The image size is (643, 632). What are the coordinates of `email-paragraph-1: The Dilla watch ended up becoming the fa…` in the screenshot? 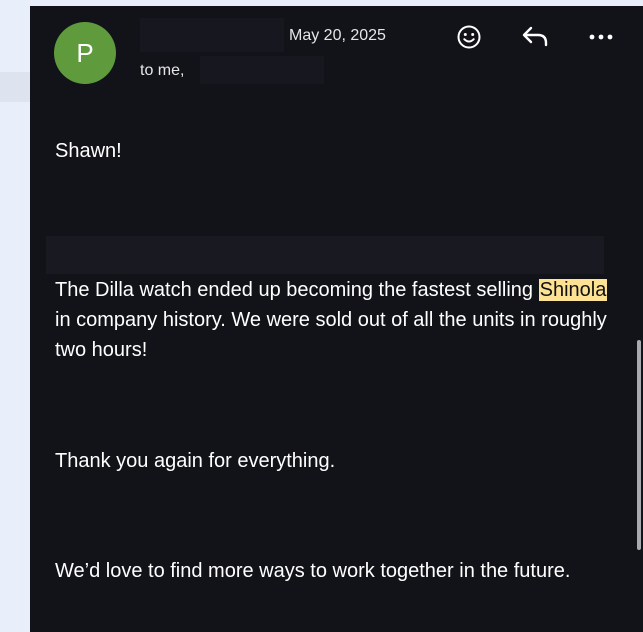 It's located at (334, 320).